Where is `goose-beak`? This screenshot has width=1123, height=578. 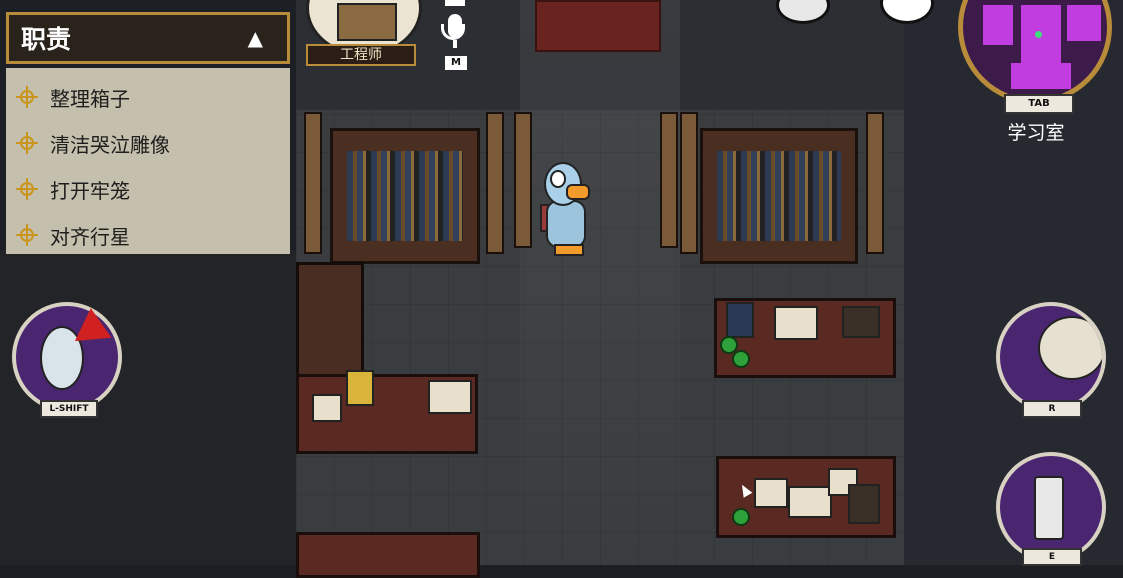
goose-beak is located at coordinates (578, 192).